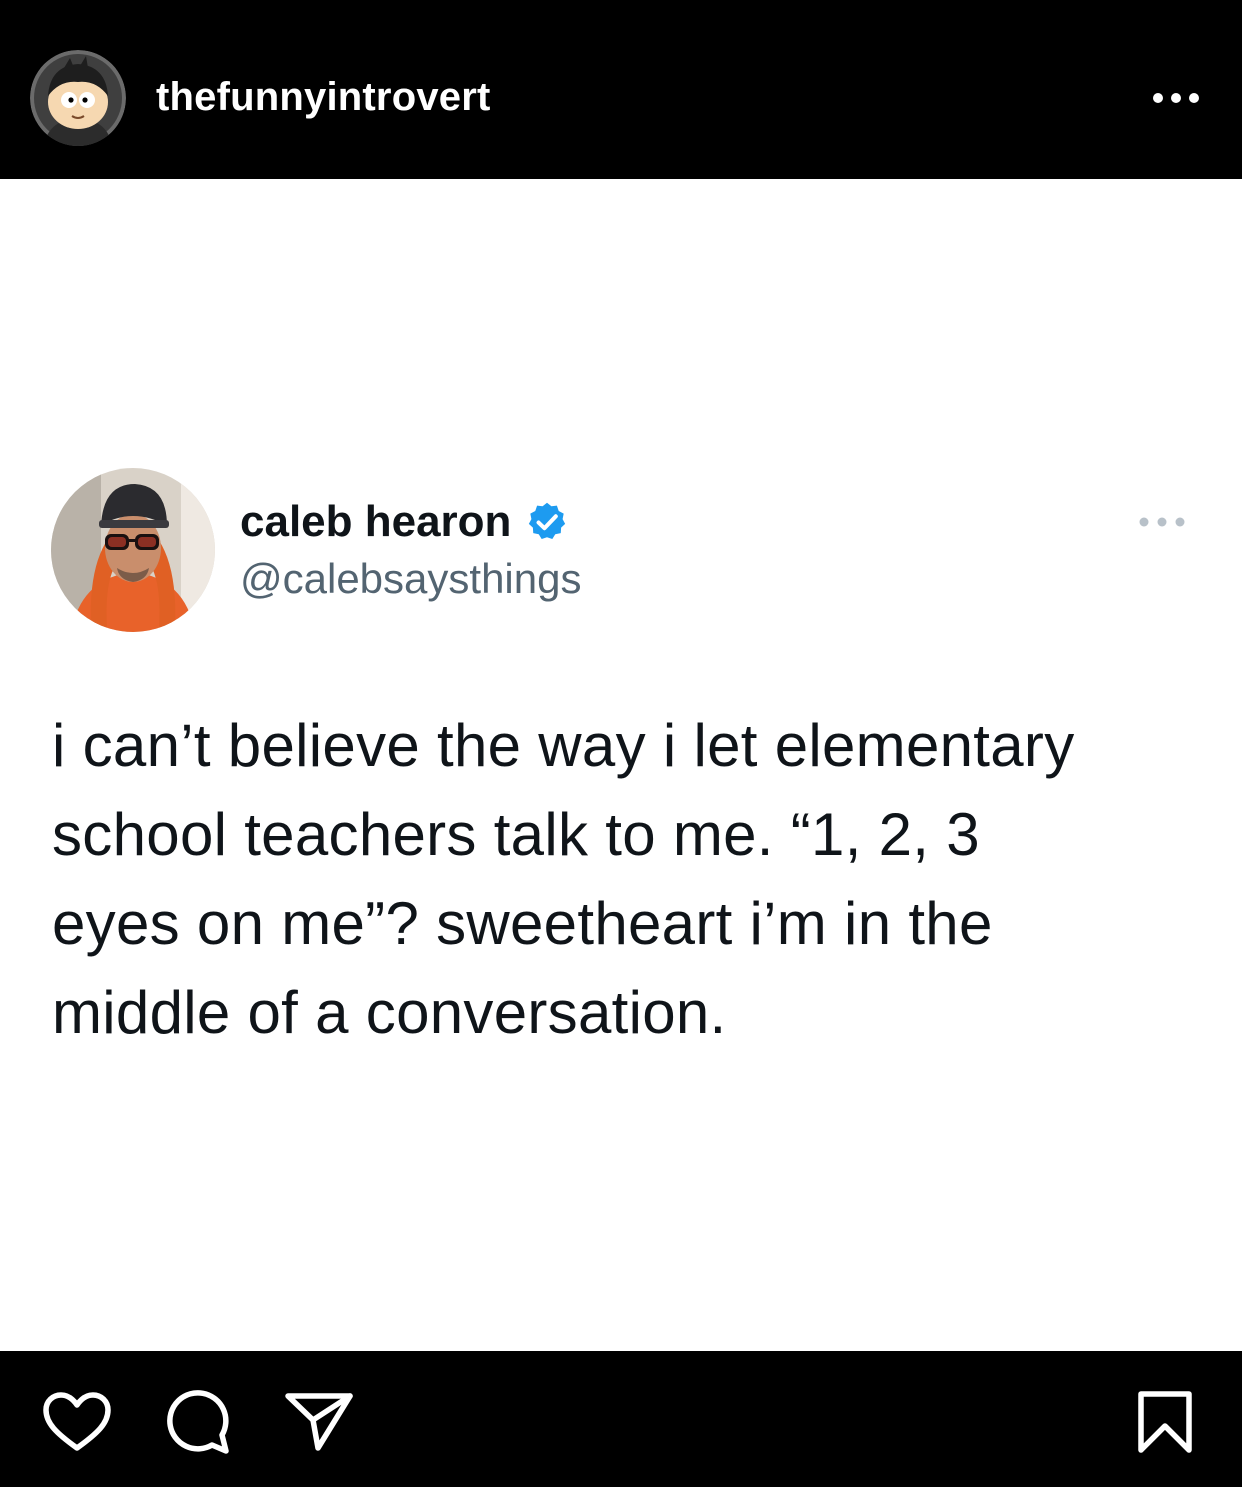 This screenshot has height=1487, width=1242. Describe the element at coordinates (411, 578) in the screenshot. I see `tweet-author-handle: @calebsaysthings` at that location.